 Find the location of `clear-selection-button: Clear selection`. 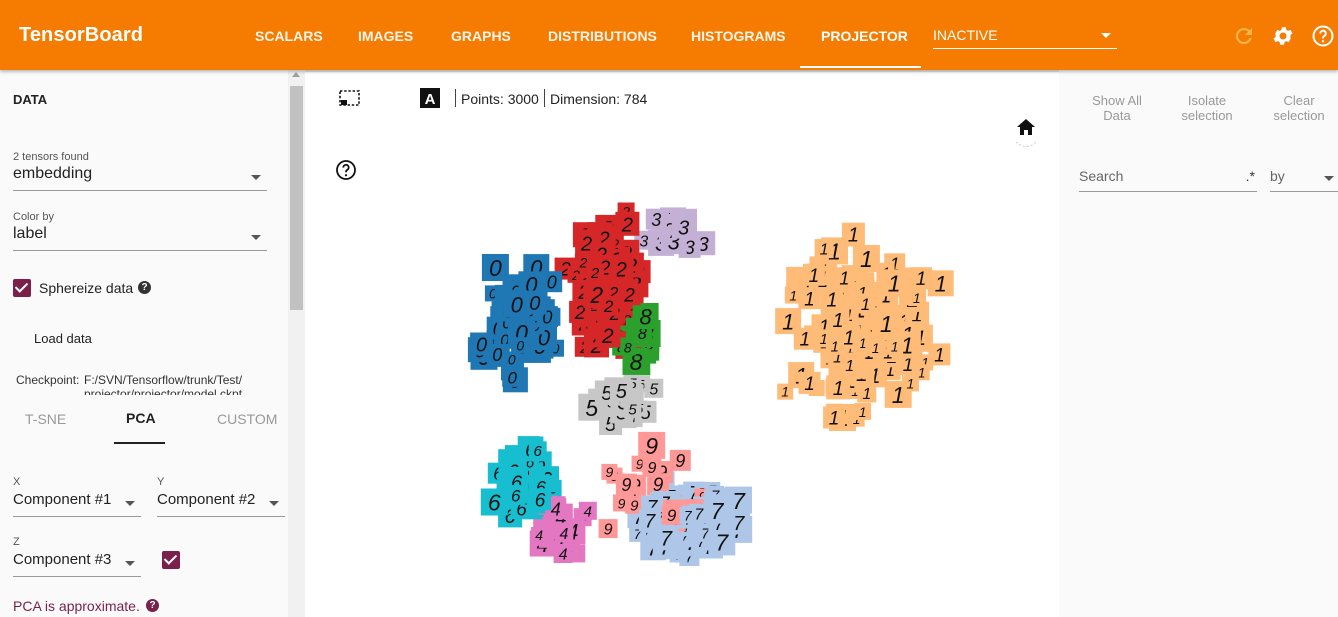

clear-selection-button: Clear selection is located at coordinates (1299, 108).